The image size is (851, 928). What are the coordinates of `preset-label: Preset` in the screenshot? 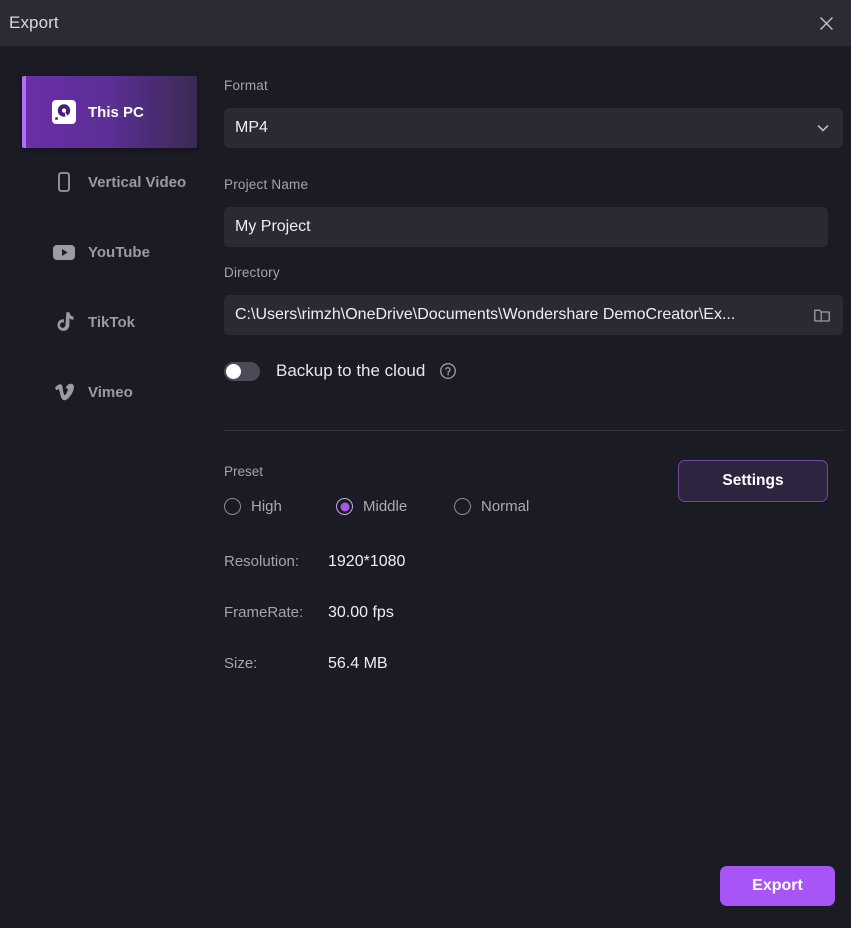 It's located at (244, 471).